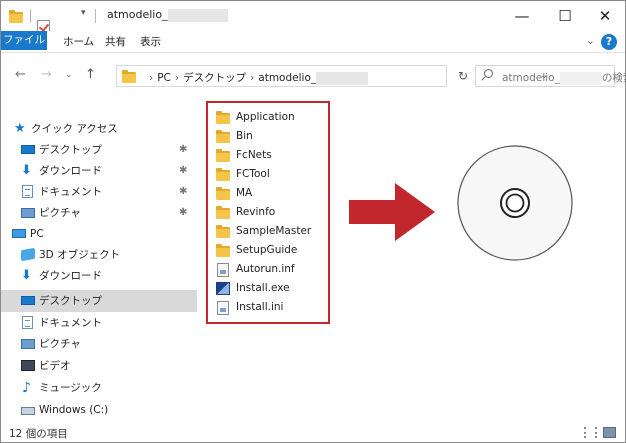 The width and height of the screenshot is (626, 443). Describe the element at coordinates (38, 434) in the screenshot. I see `status-item-count: 12 個の項目` at that location.